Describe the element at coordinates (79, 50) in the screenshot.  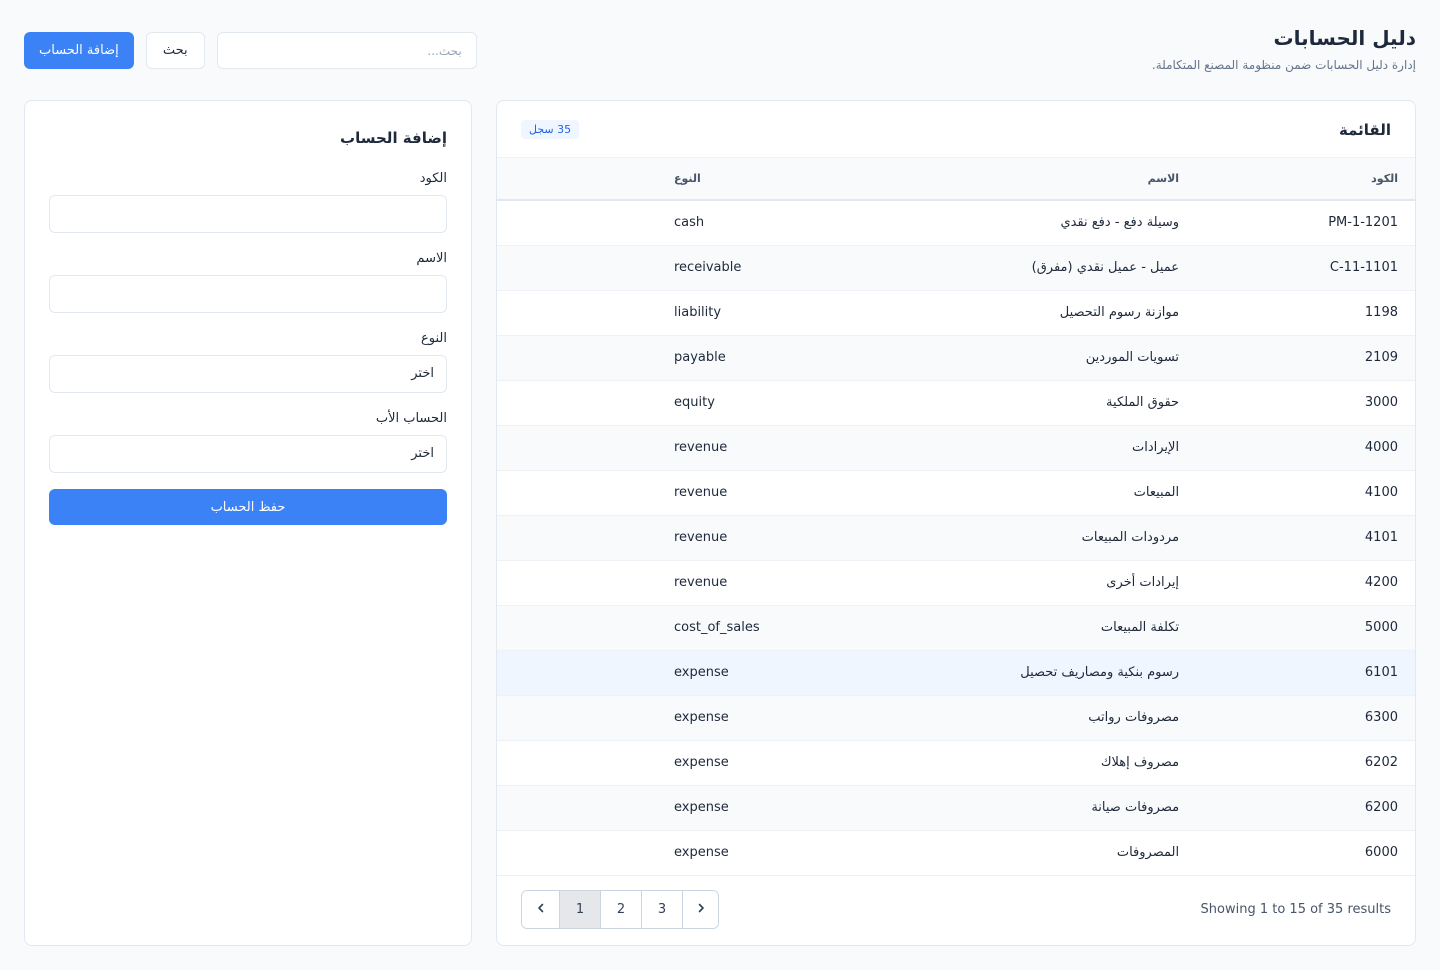
I see `add-account-button: إضافة الحساب` at that location.